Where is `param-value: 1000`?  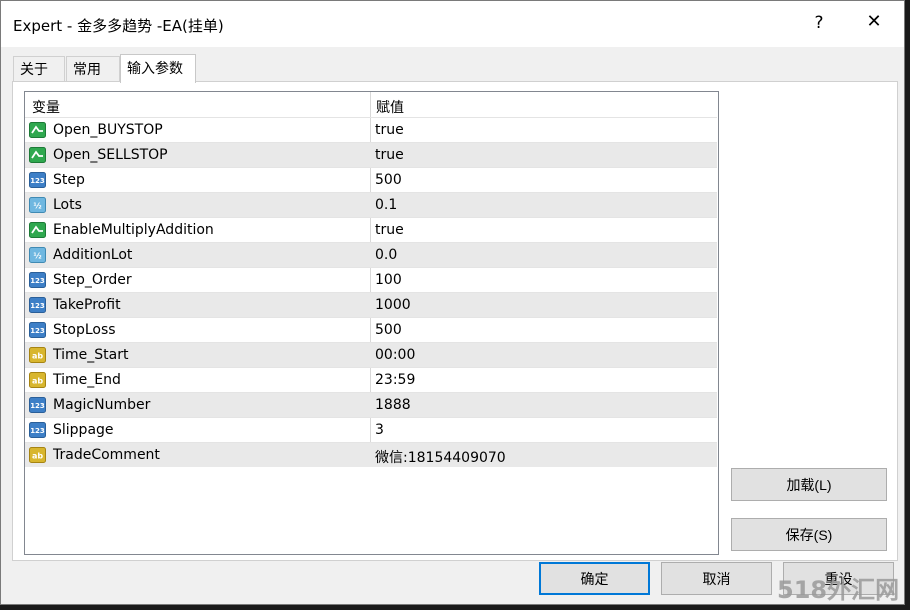
param-value: 1000 is located at coordinates (393, 305).